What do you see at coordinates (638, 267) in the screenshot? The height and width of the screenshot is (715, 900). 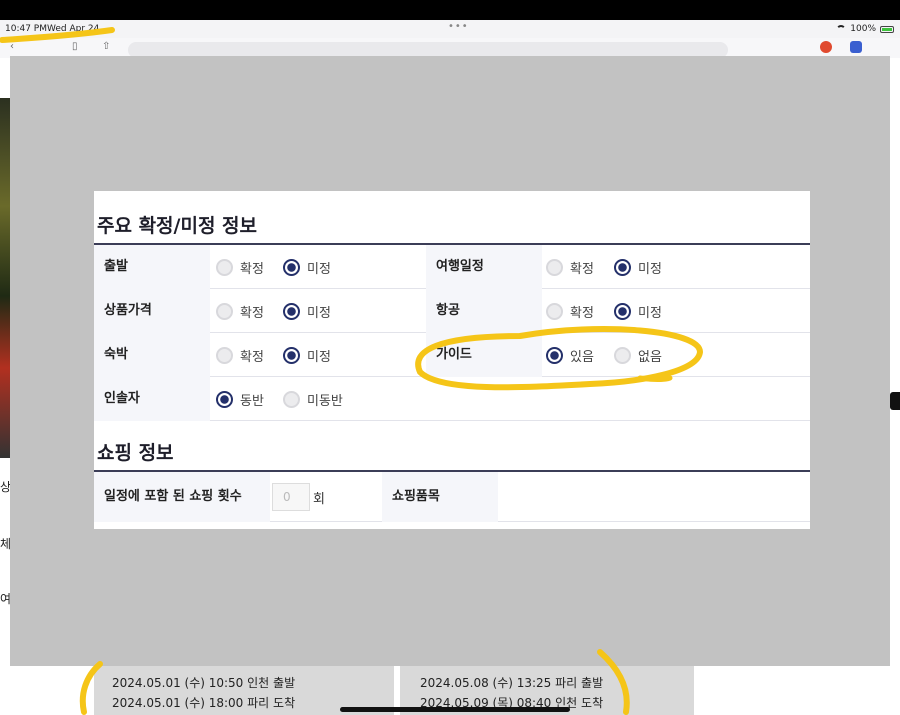 I see `radio-itinerary-pending: 미정` at bounding box center [638, 267].